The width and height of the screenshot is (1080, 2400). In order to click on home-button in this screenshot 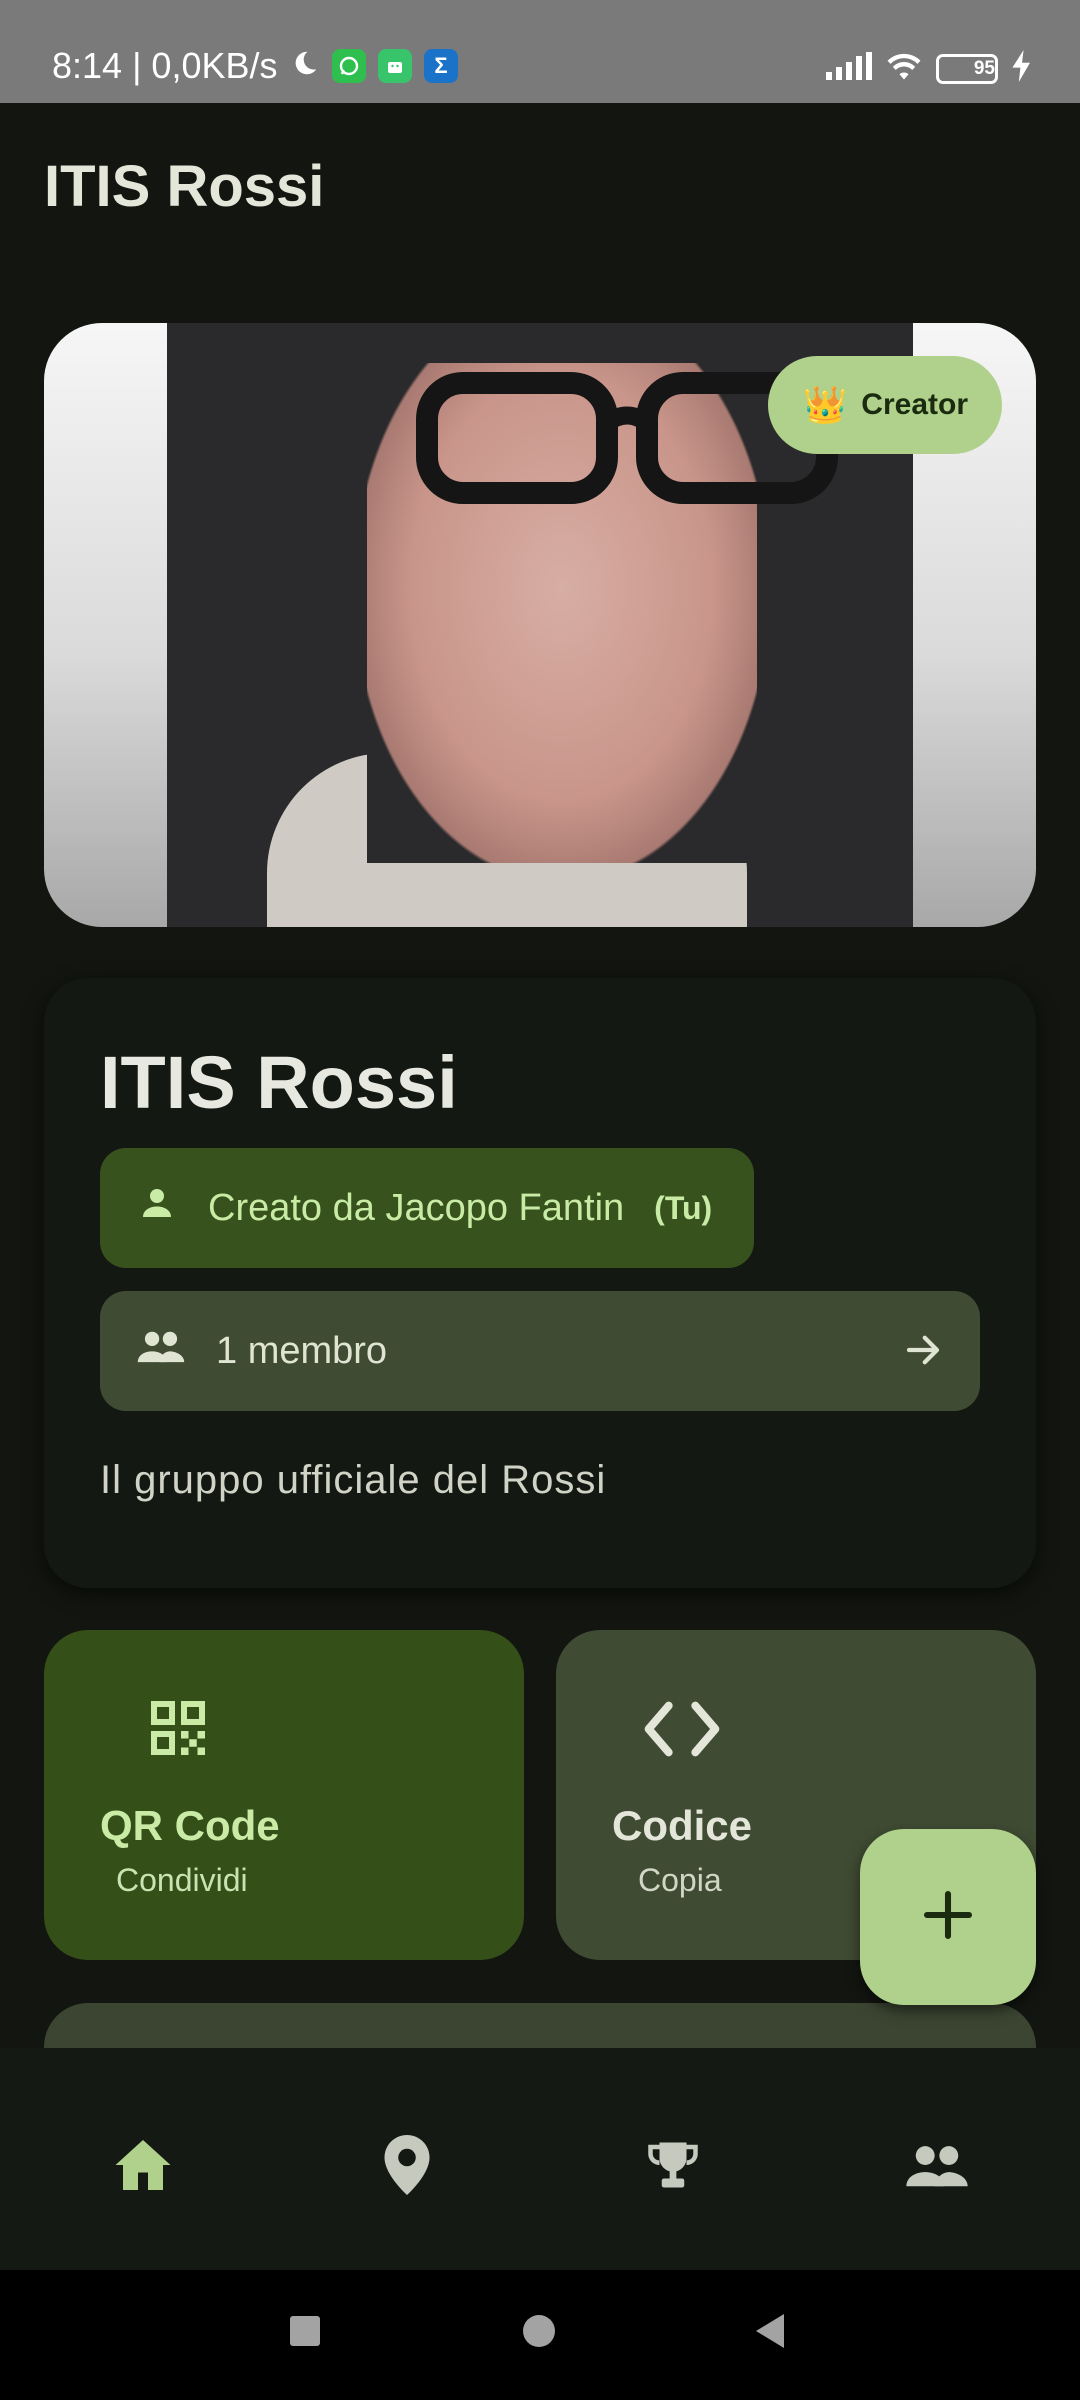, I will do `click(539, 2333)`.